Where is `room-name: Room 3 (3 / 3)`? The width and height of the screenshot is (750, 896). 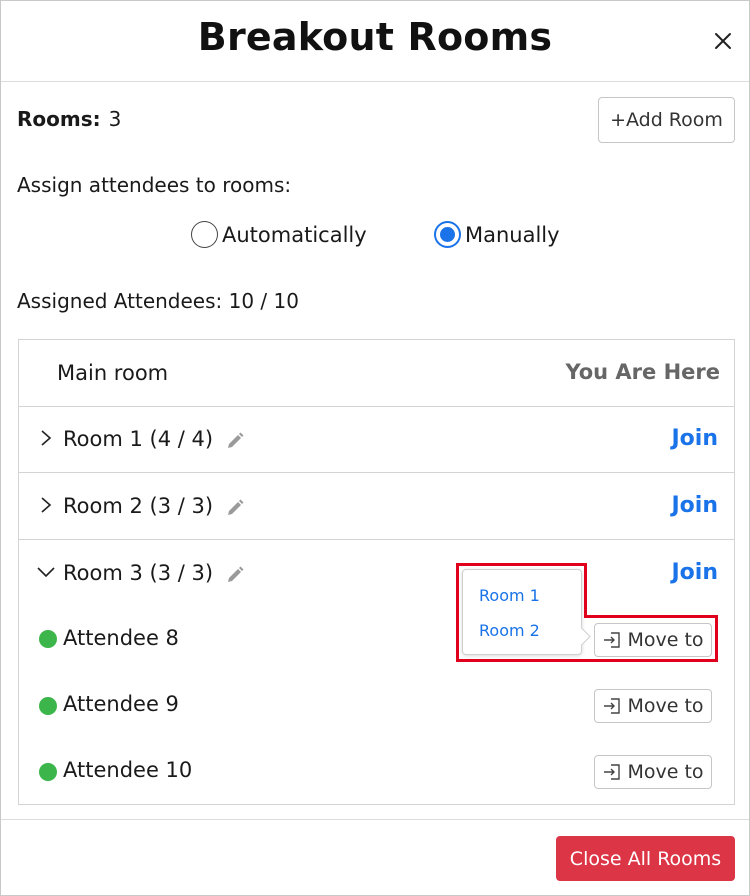
room-name: Room 3 (3 / 3) is located at coordinates (138, 573).